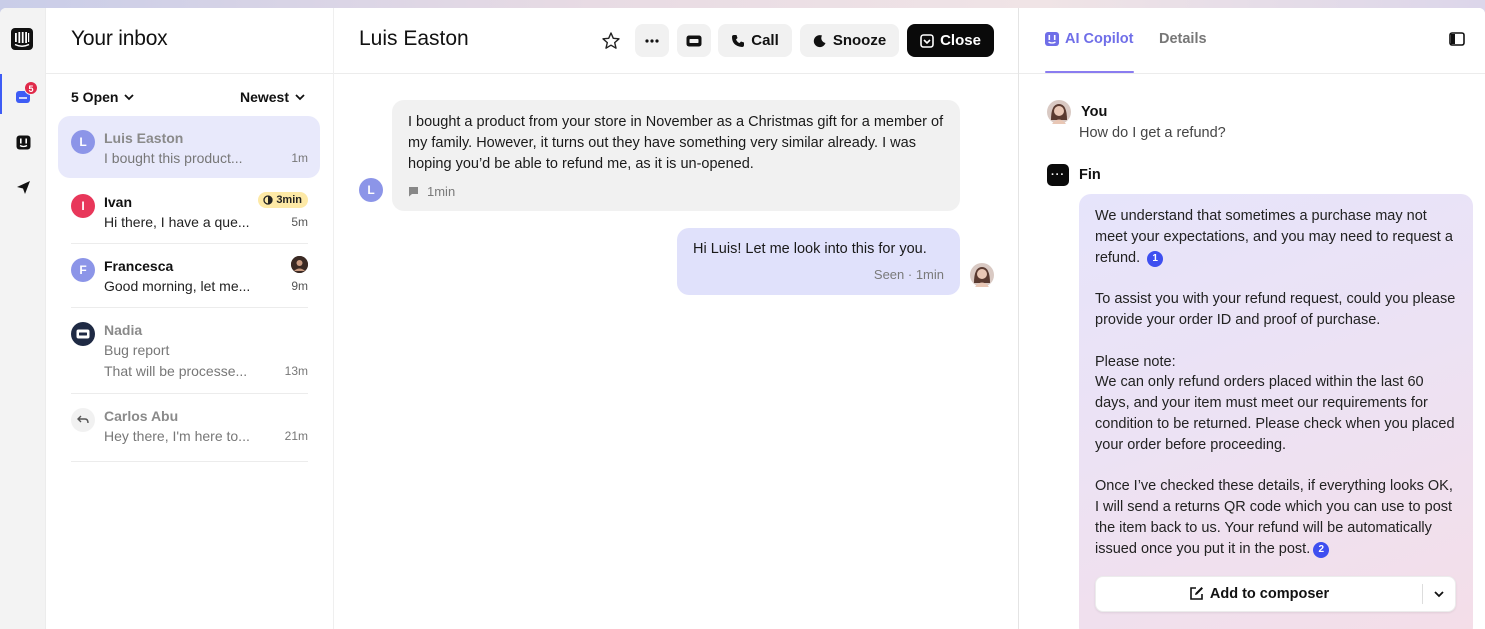 The image size is (1485, 629). Describe the element at coordinates (23, 187) in the screenshot. I see `outbound-nav-icon` at that location.